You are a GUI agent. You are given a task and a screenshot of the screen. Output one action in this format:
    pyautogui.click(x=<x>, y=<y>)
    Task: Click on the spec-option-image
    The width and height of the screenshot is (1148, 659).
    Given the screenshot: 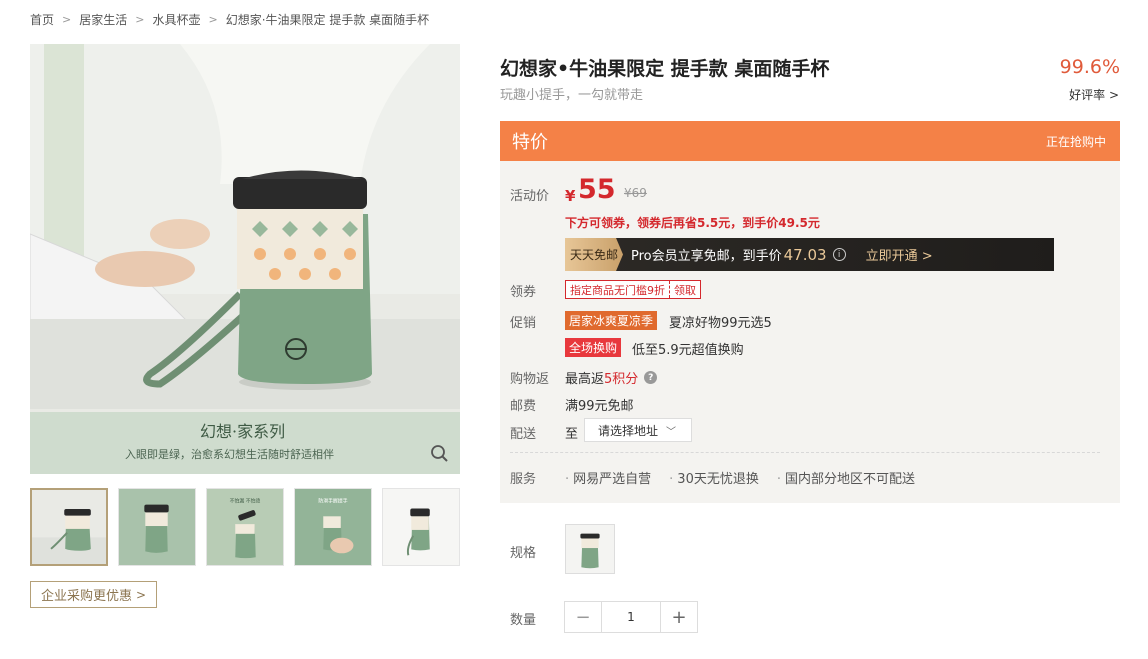 What is the action you would take?
    pyautogui.click(x=590, y=549)
    